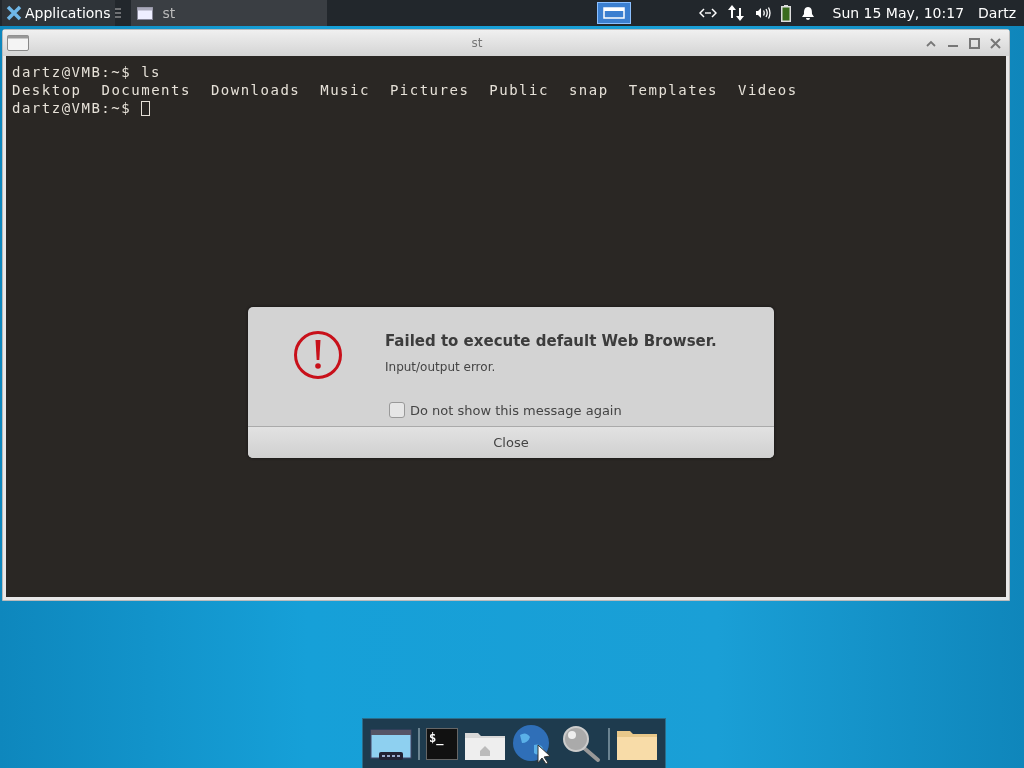 This screenshot has width=1024, height=768. Describe the element at coordinates (581, 743) in the screenshot. I see `magnifier-icon` at that location.